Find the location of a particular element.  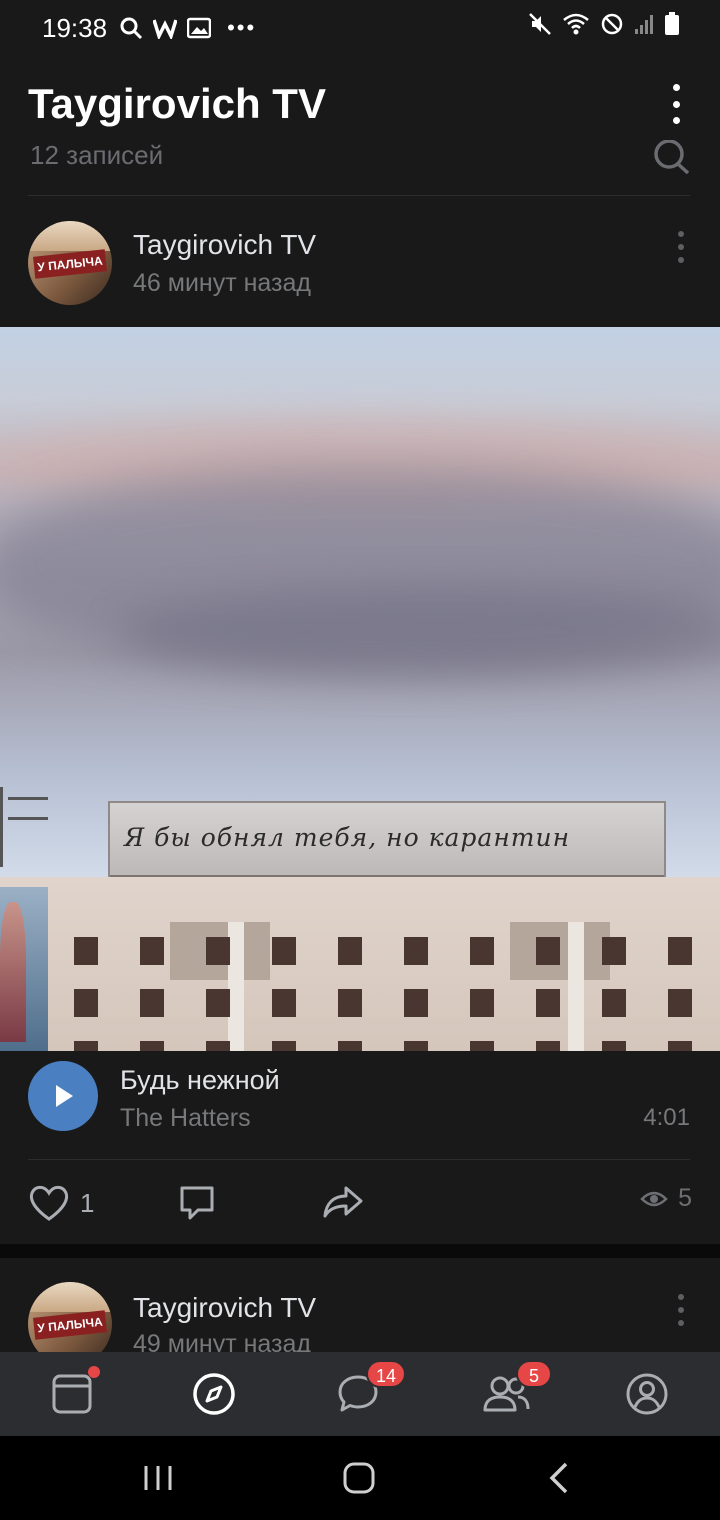

friends-badge: 5 is located at coordinates (534, 1374).